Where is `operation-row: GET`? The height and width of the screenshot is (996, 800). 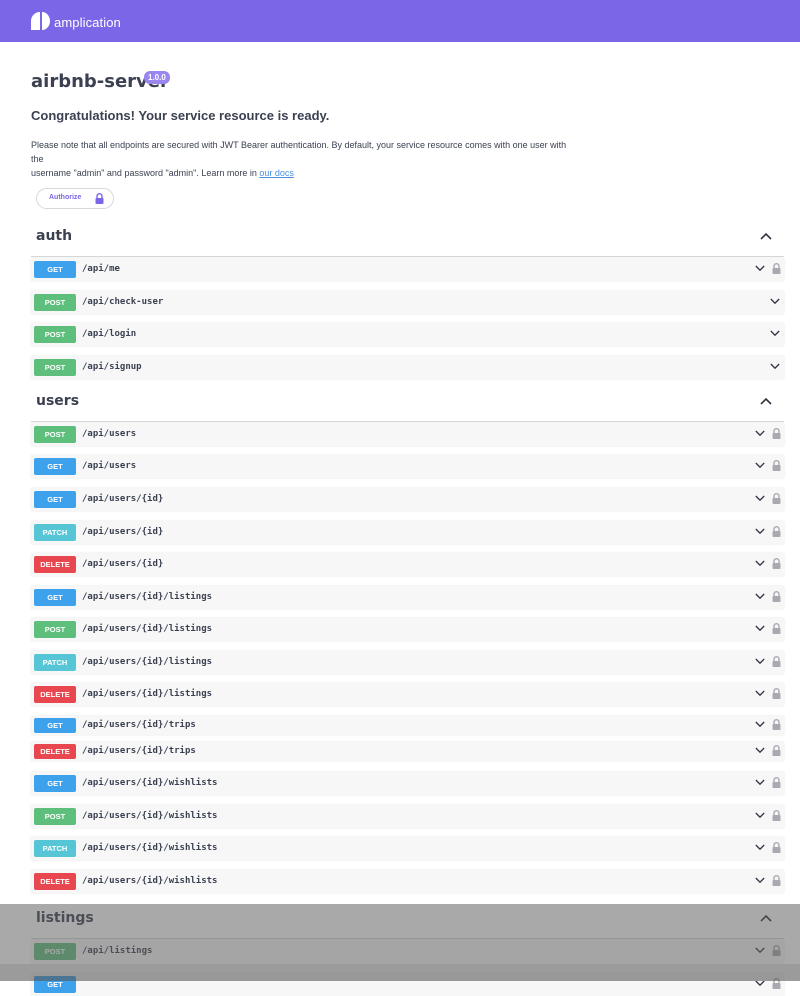 operation-row: GET is located at coordinates (407, 984).